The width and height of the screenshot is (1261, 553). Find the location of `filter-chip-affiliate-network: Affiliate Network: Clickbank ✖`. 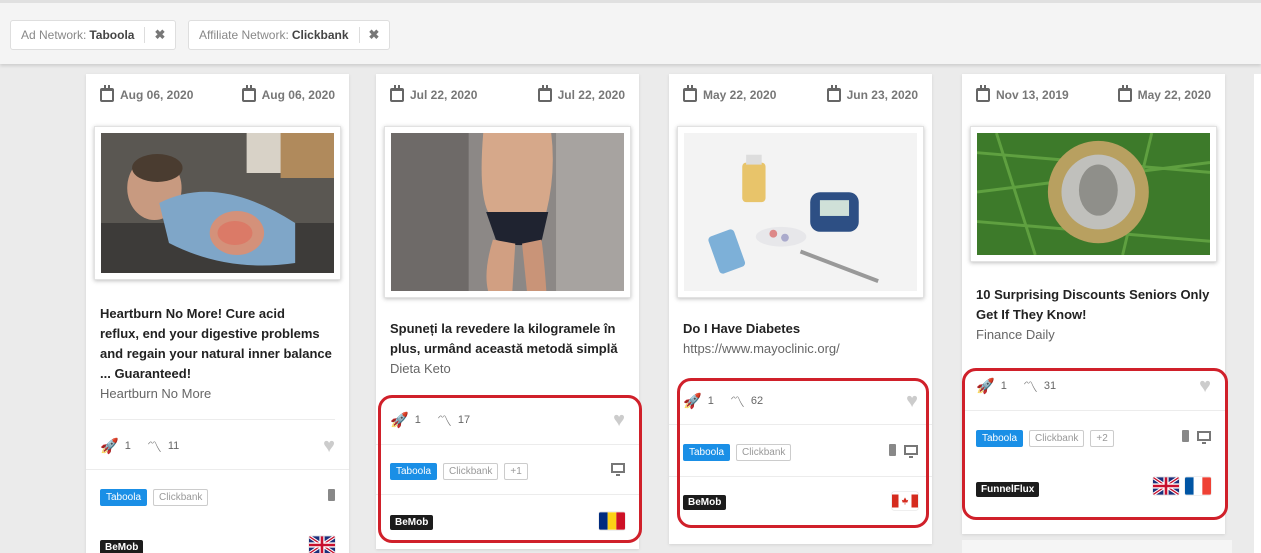

filter-chip-affiliate-network: Affiliate Network: Clickbank ✖ is located at coordinates (289, 35).